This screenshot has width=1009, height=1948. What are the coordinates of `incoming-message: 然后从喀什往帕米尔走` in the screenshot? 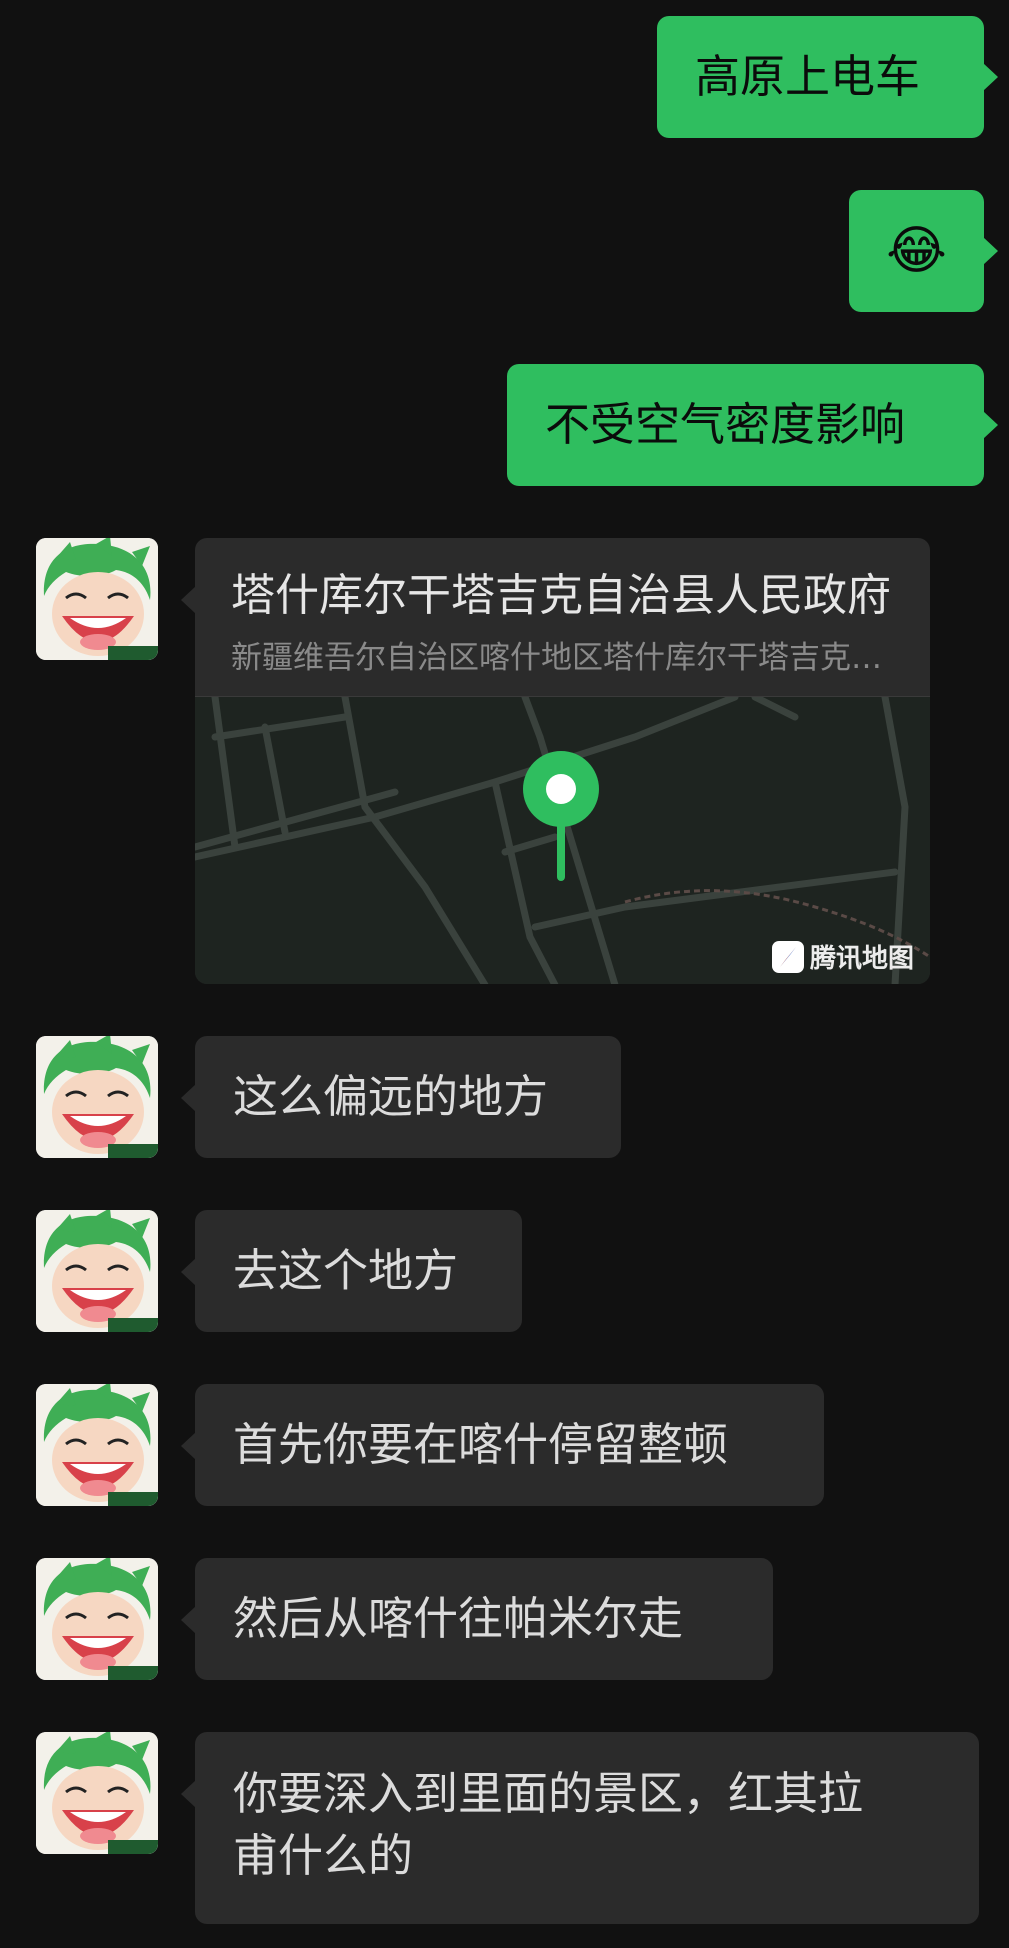 It's located at (477, 1619).